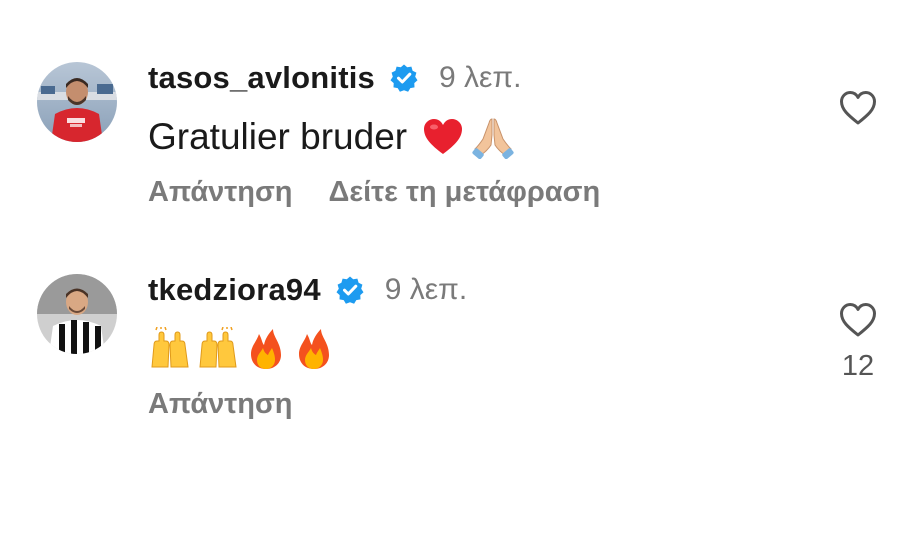 This screenshot has width=921, height=558. Describe the element at coordinates (858, 342) in the screenshot. I see `like-area: 12` at that location.